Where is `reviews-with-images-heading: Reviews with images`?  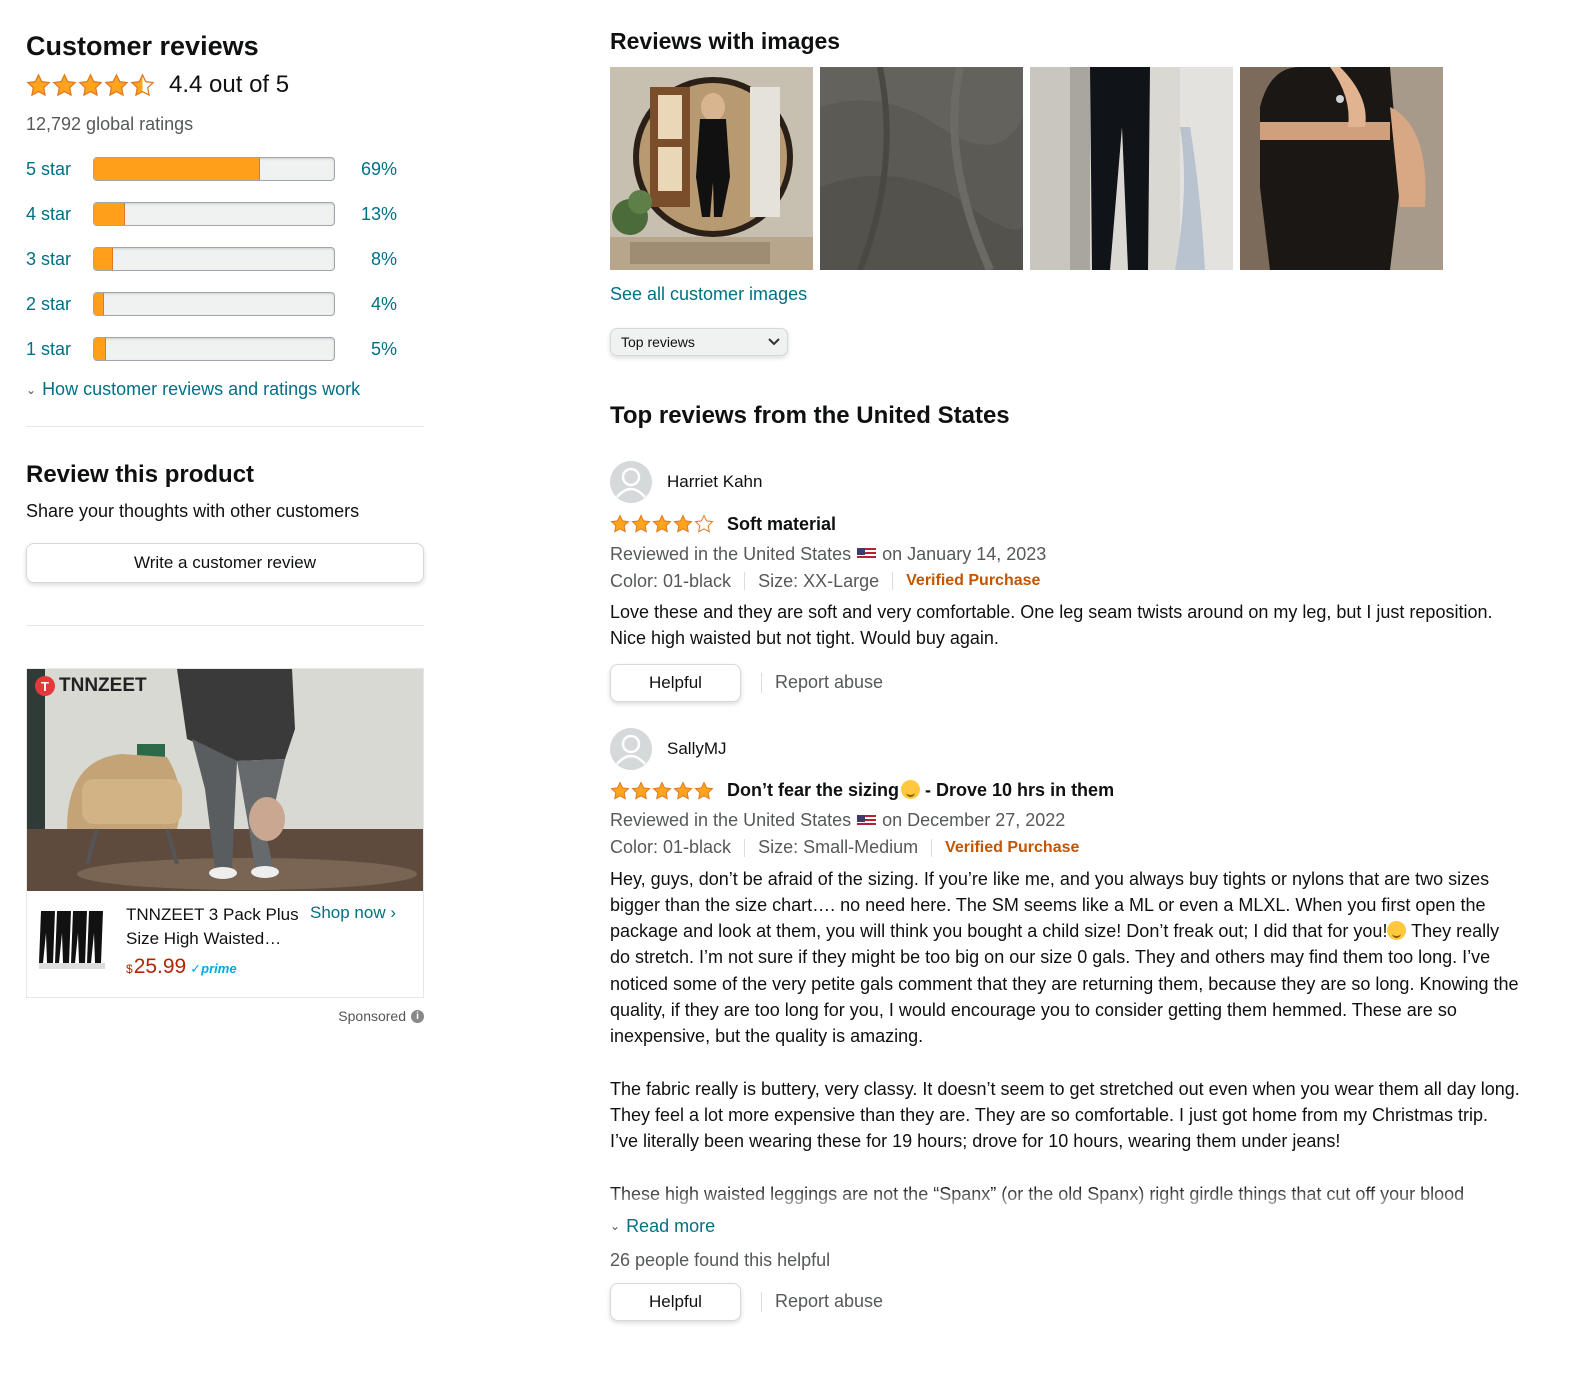 reviews-with-images-heading: Reviews with images is located at coordinates (725, 41).